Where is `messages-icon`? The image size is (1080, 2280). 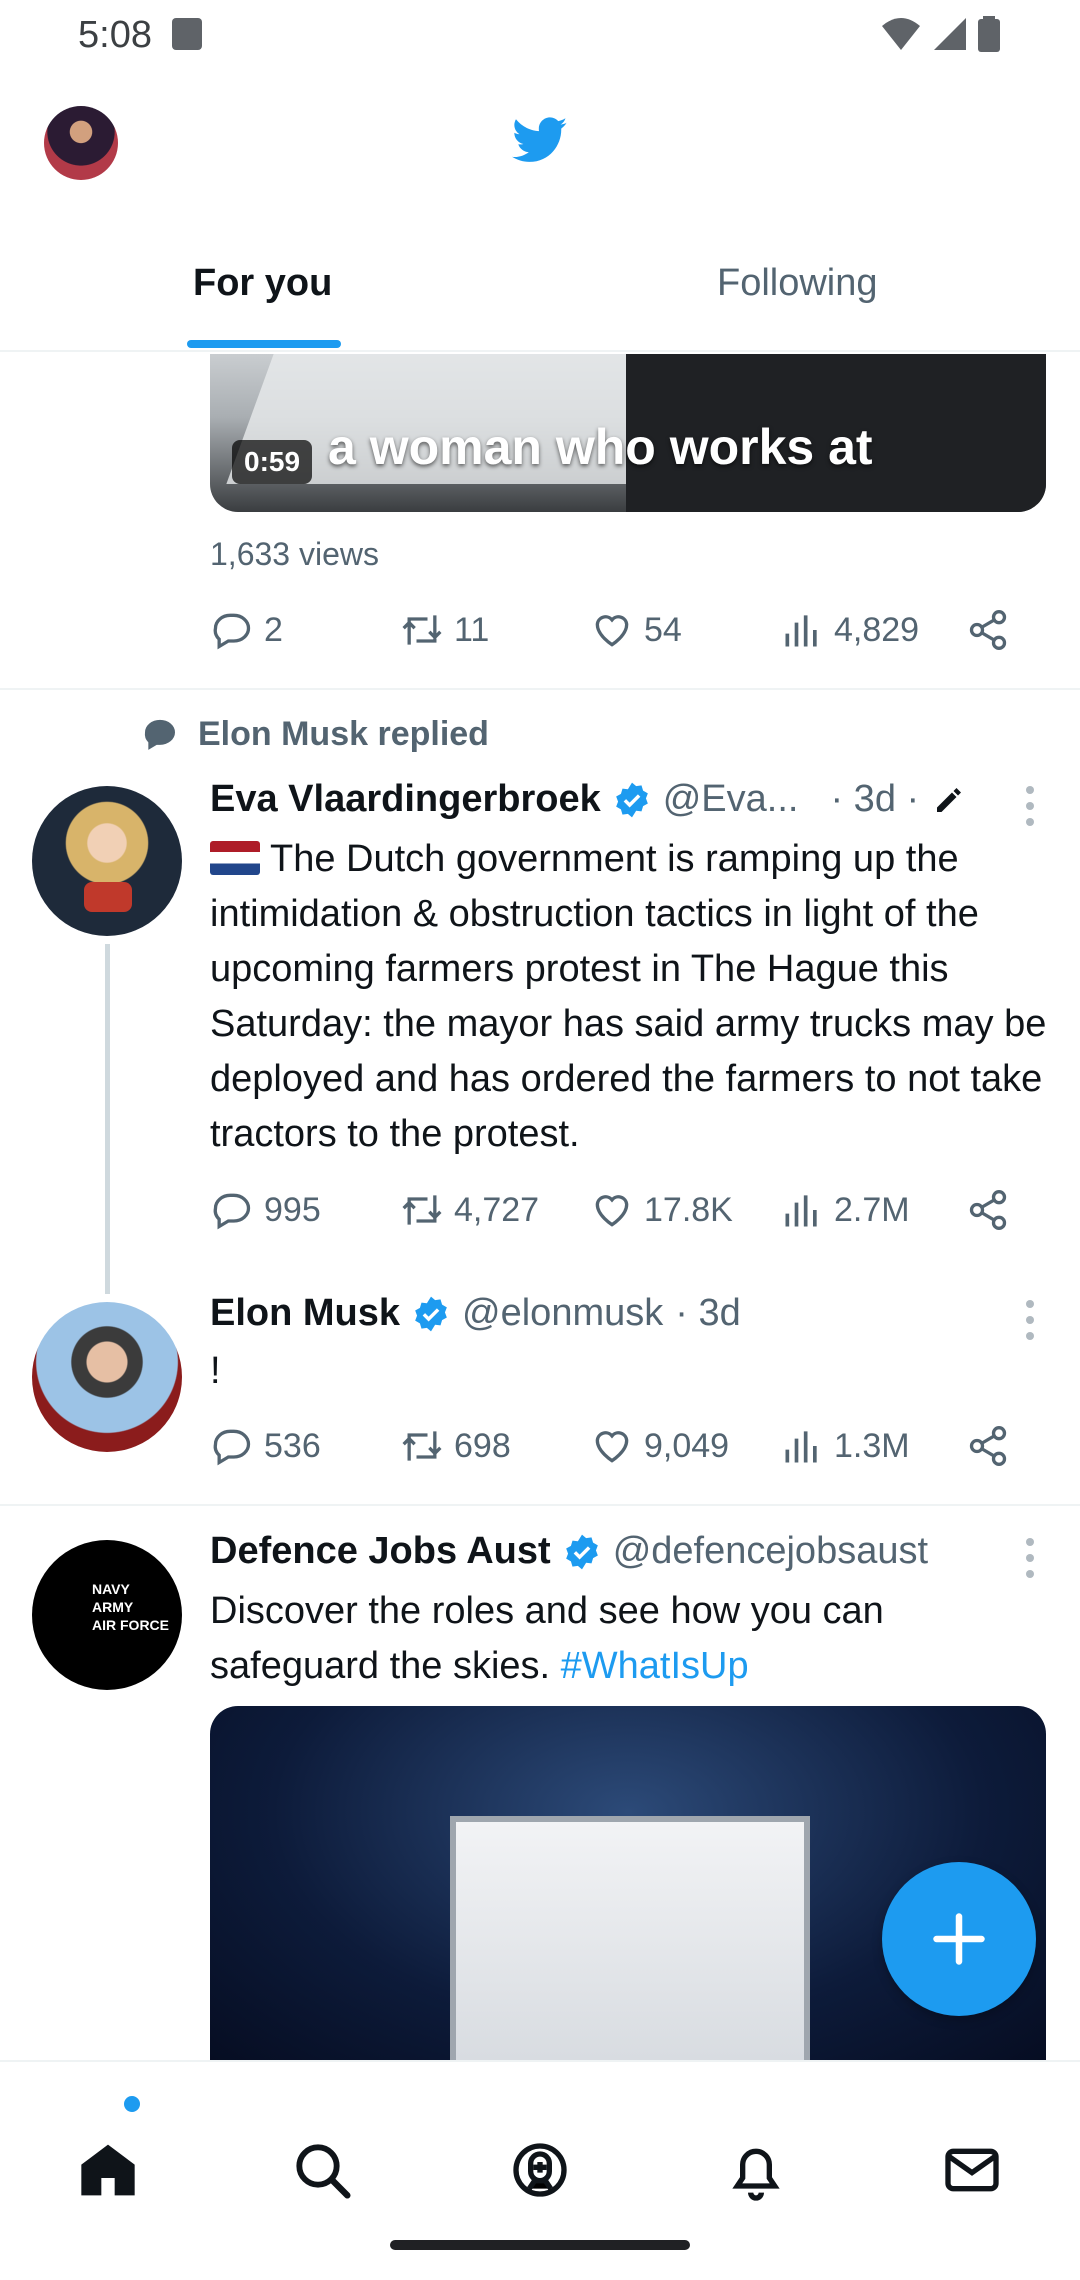 messages-icon is located at coordinates (972, 2170).